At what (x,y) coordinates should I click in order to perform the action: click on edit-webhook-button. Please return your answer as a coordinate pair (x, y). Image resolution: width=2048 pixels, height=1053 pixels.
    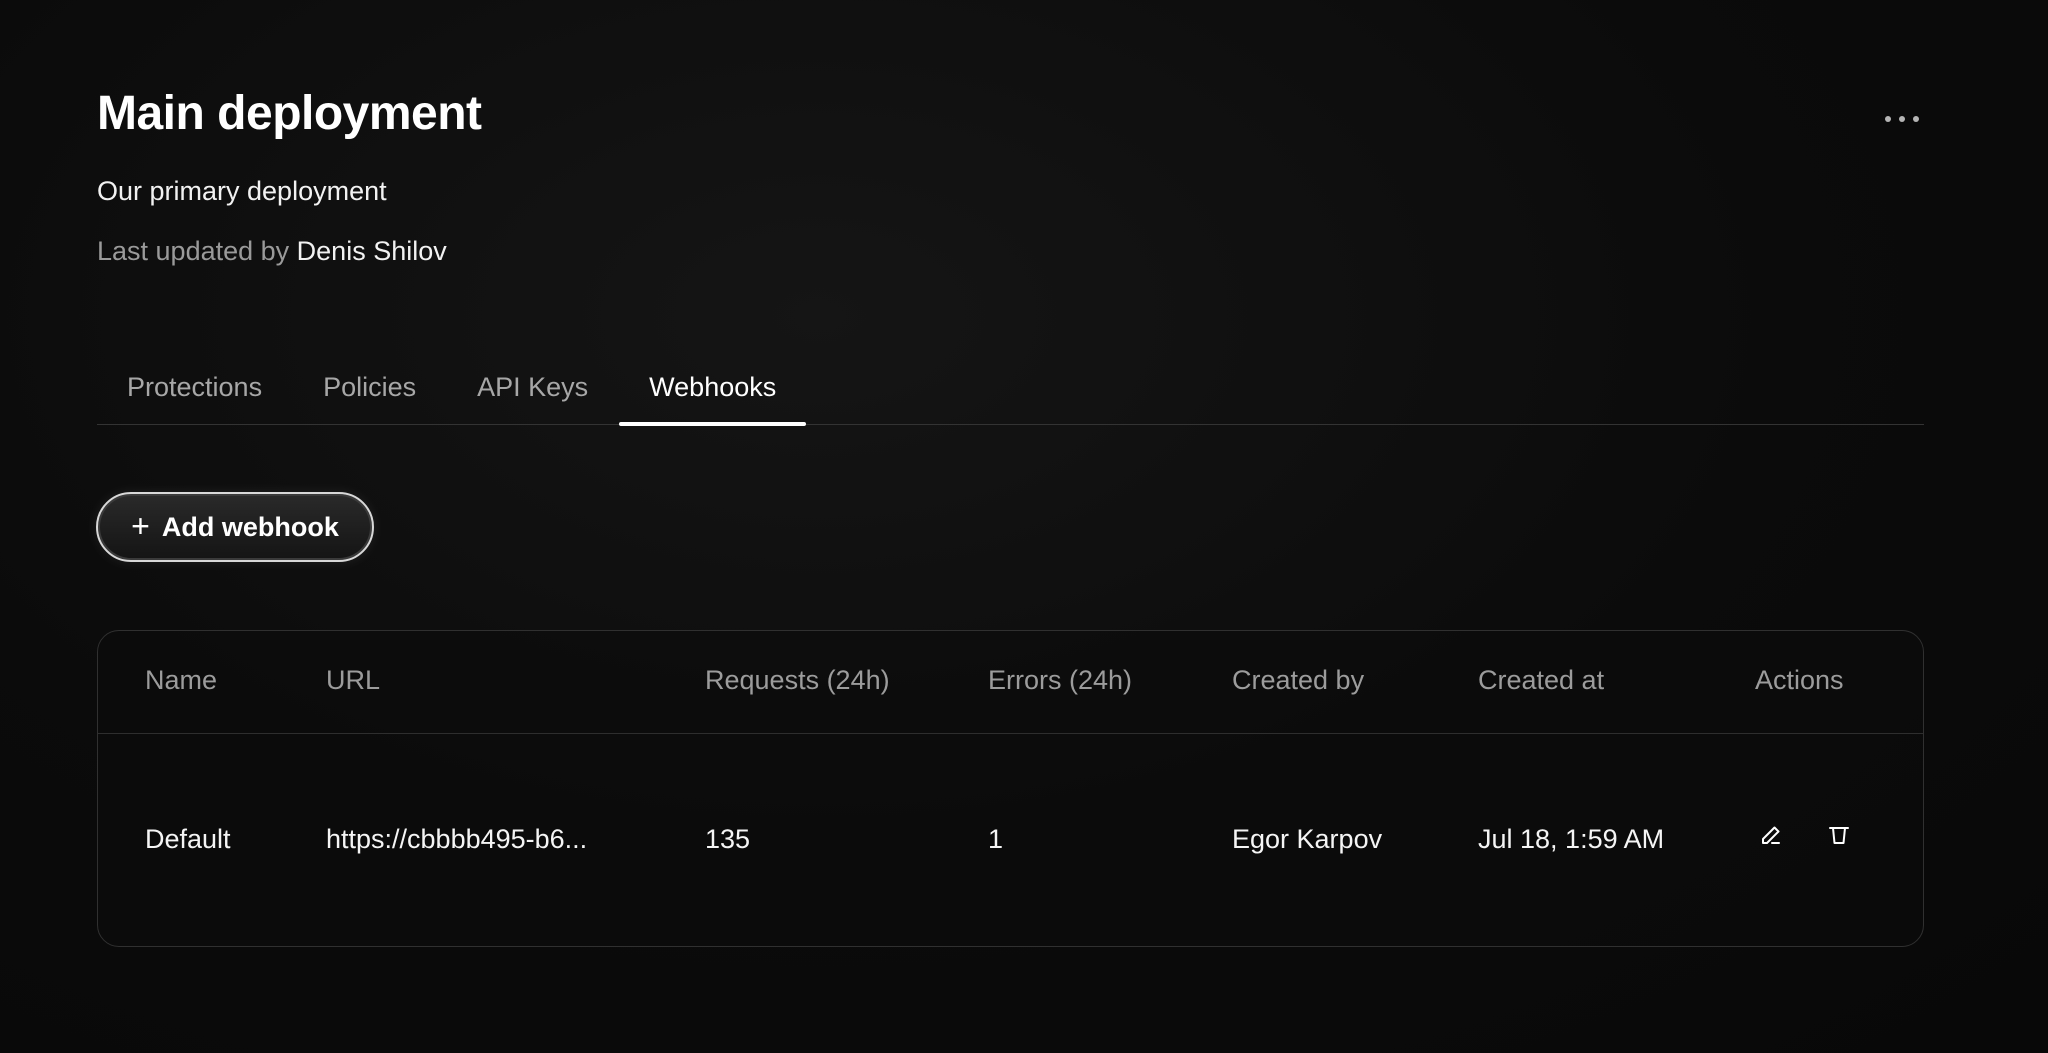
    Looking at the image, I should click on (1771, 835).